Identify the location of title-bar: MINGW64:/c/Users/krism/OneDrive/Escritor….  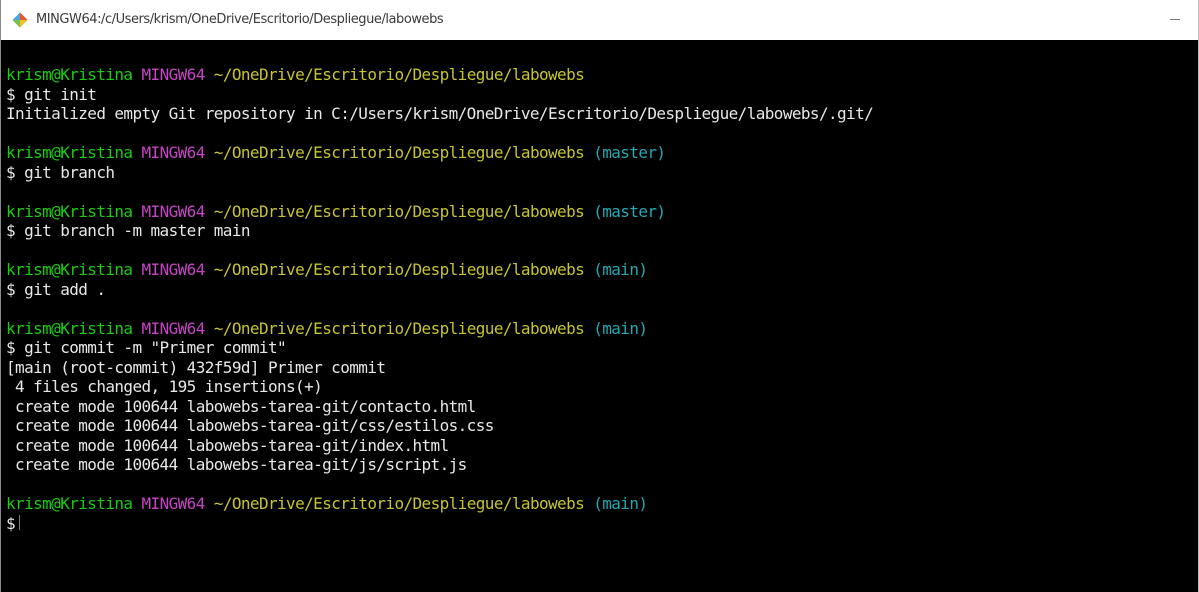
(599, 20).